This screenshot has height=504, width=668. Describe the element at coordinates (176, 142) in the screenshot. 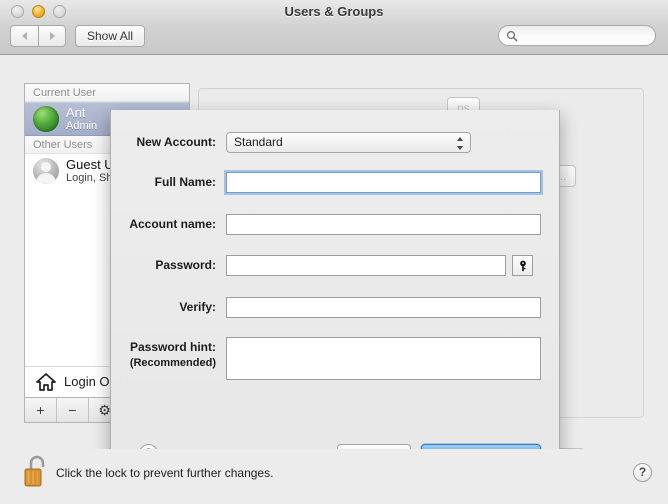

I see `new-account-label: New Account:` at that location.